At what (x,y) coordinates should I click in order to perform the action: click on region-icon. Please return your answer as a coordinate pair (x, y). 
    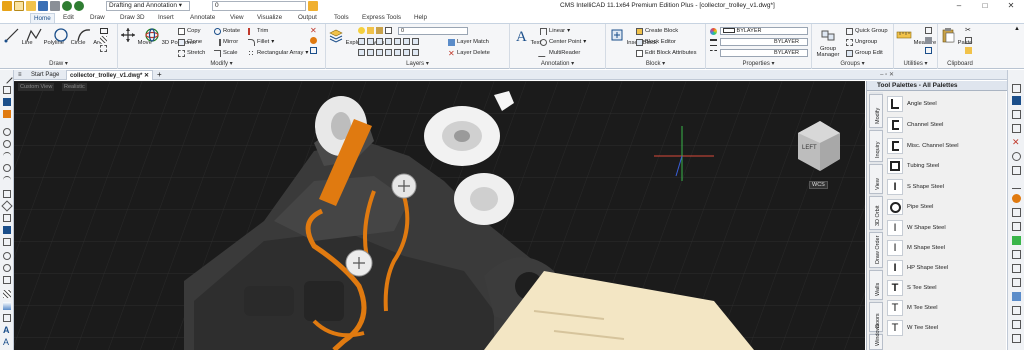
    Looking at the image, I should click on (103, 48).